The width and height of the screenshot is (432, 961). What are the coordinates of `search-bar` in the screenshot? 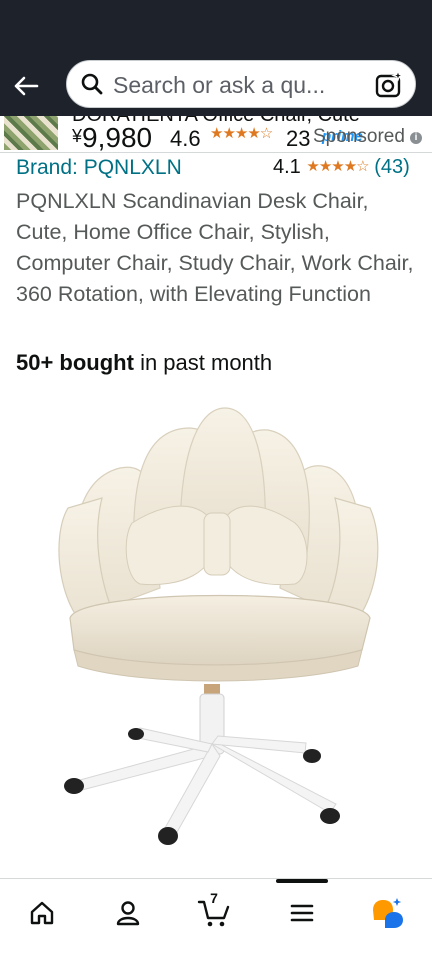 It's located at (241, 84).